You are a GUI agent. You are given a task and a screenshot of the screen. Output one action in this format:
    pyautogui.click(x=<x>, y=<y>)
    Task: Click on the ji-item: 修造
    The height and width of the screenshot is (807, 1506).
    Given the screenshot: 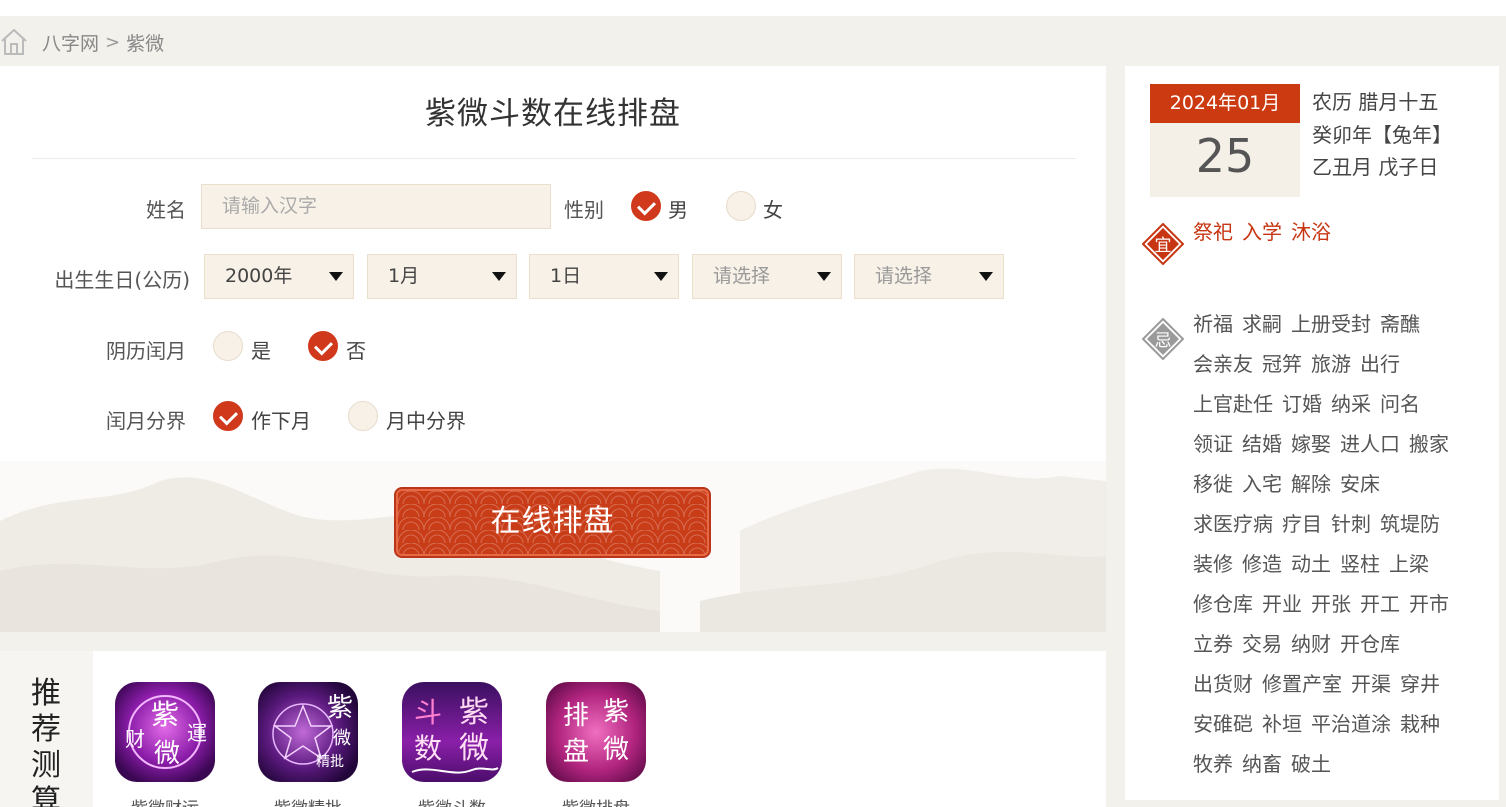 What is the action you would take?
    pyautogui.click(x=1262, y=564)
    